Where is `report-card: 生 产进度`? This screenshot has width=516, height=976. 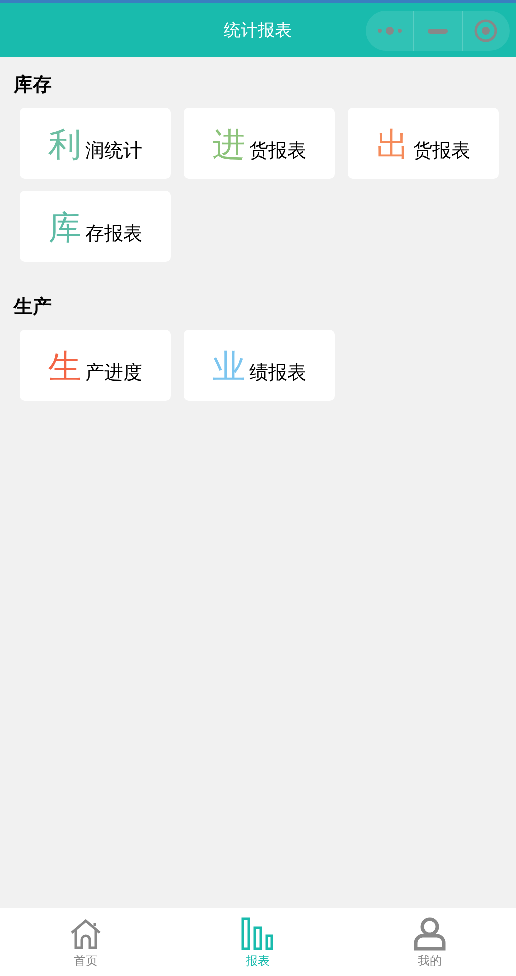 report-card: 生 产进度 is located at coordinates (95, 365).